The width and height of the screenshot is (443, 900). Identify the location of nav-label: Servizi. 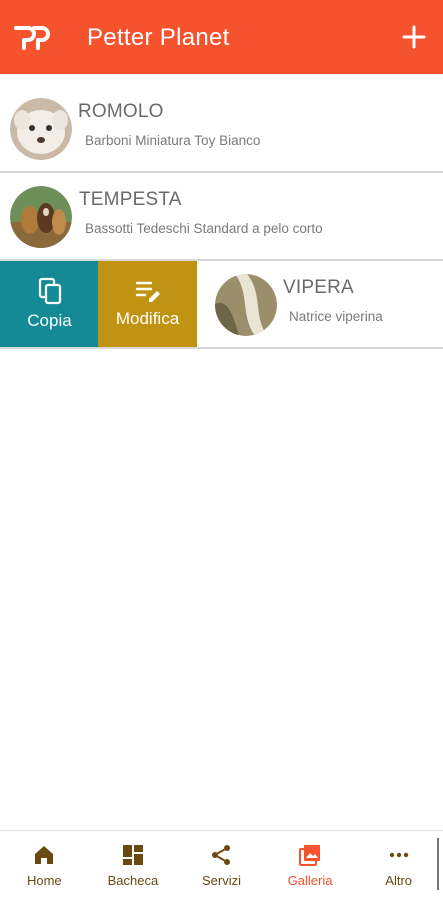
(221, 880).